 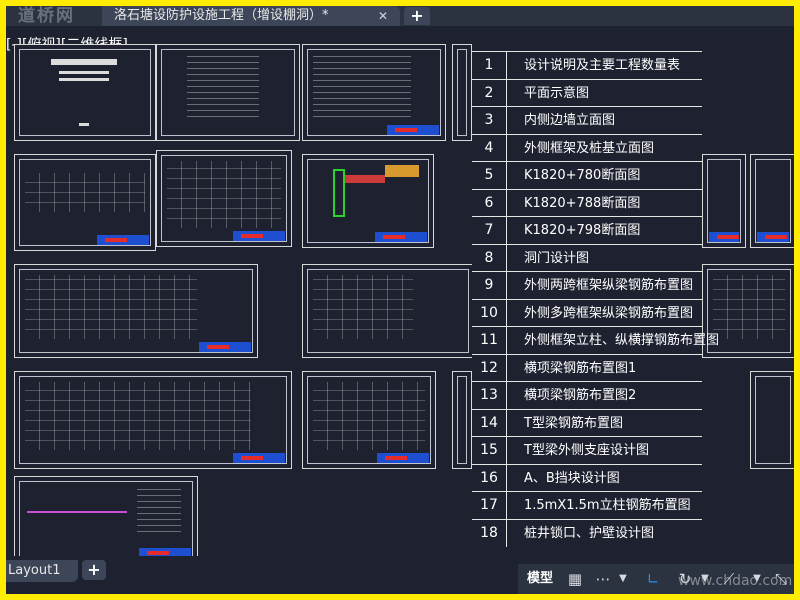 I want to click on sheet-name: T型梁钢筋布置图, so click(x=573, y=423).